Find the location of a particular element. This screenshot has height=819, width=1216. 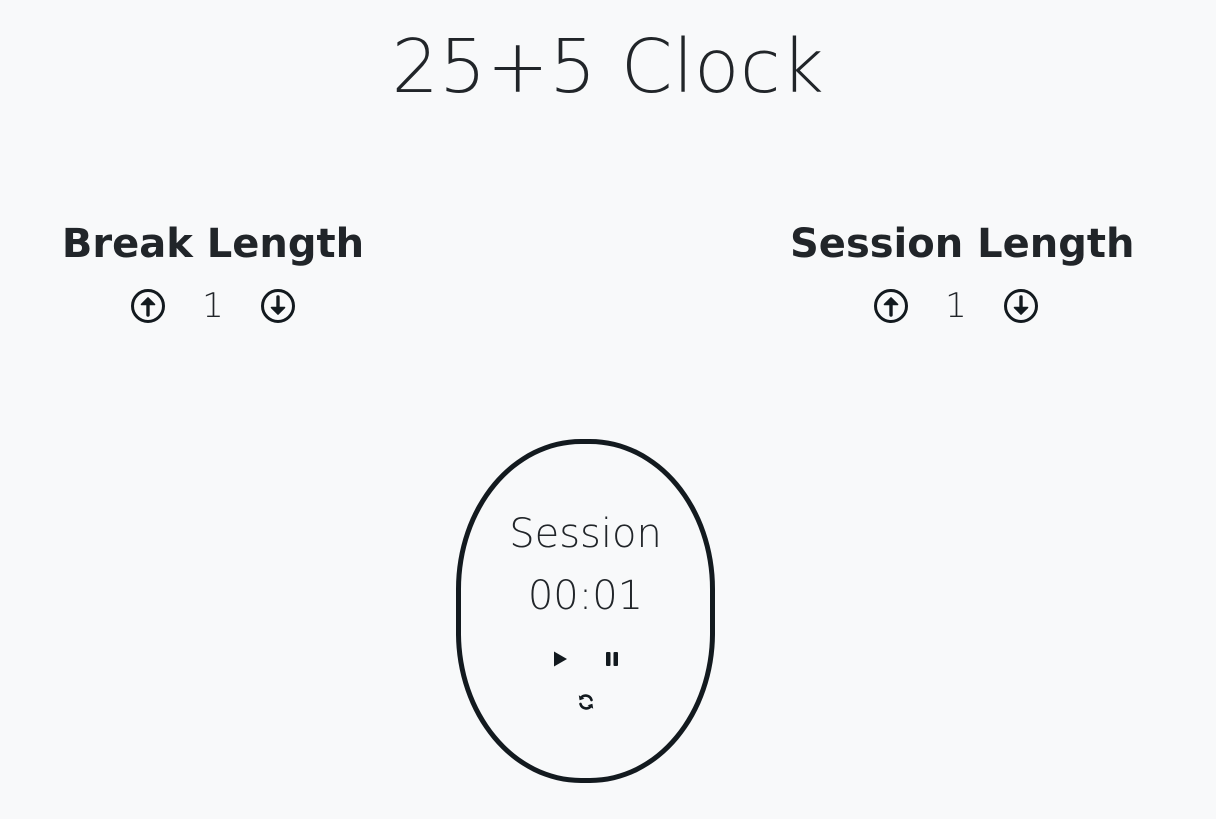

session-increment-button is located at coordinates (891, 306).